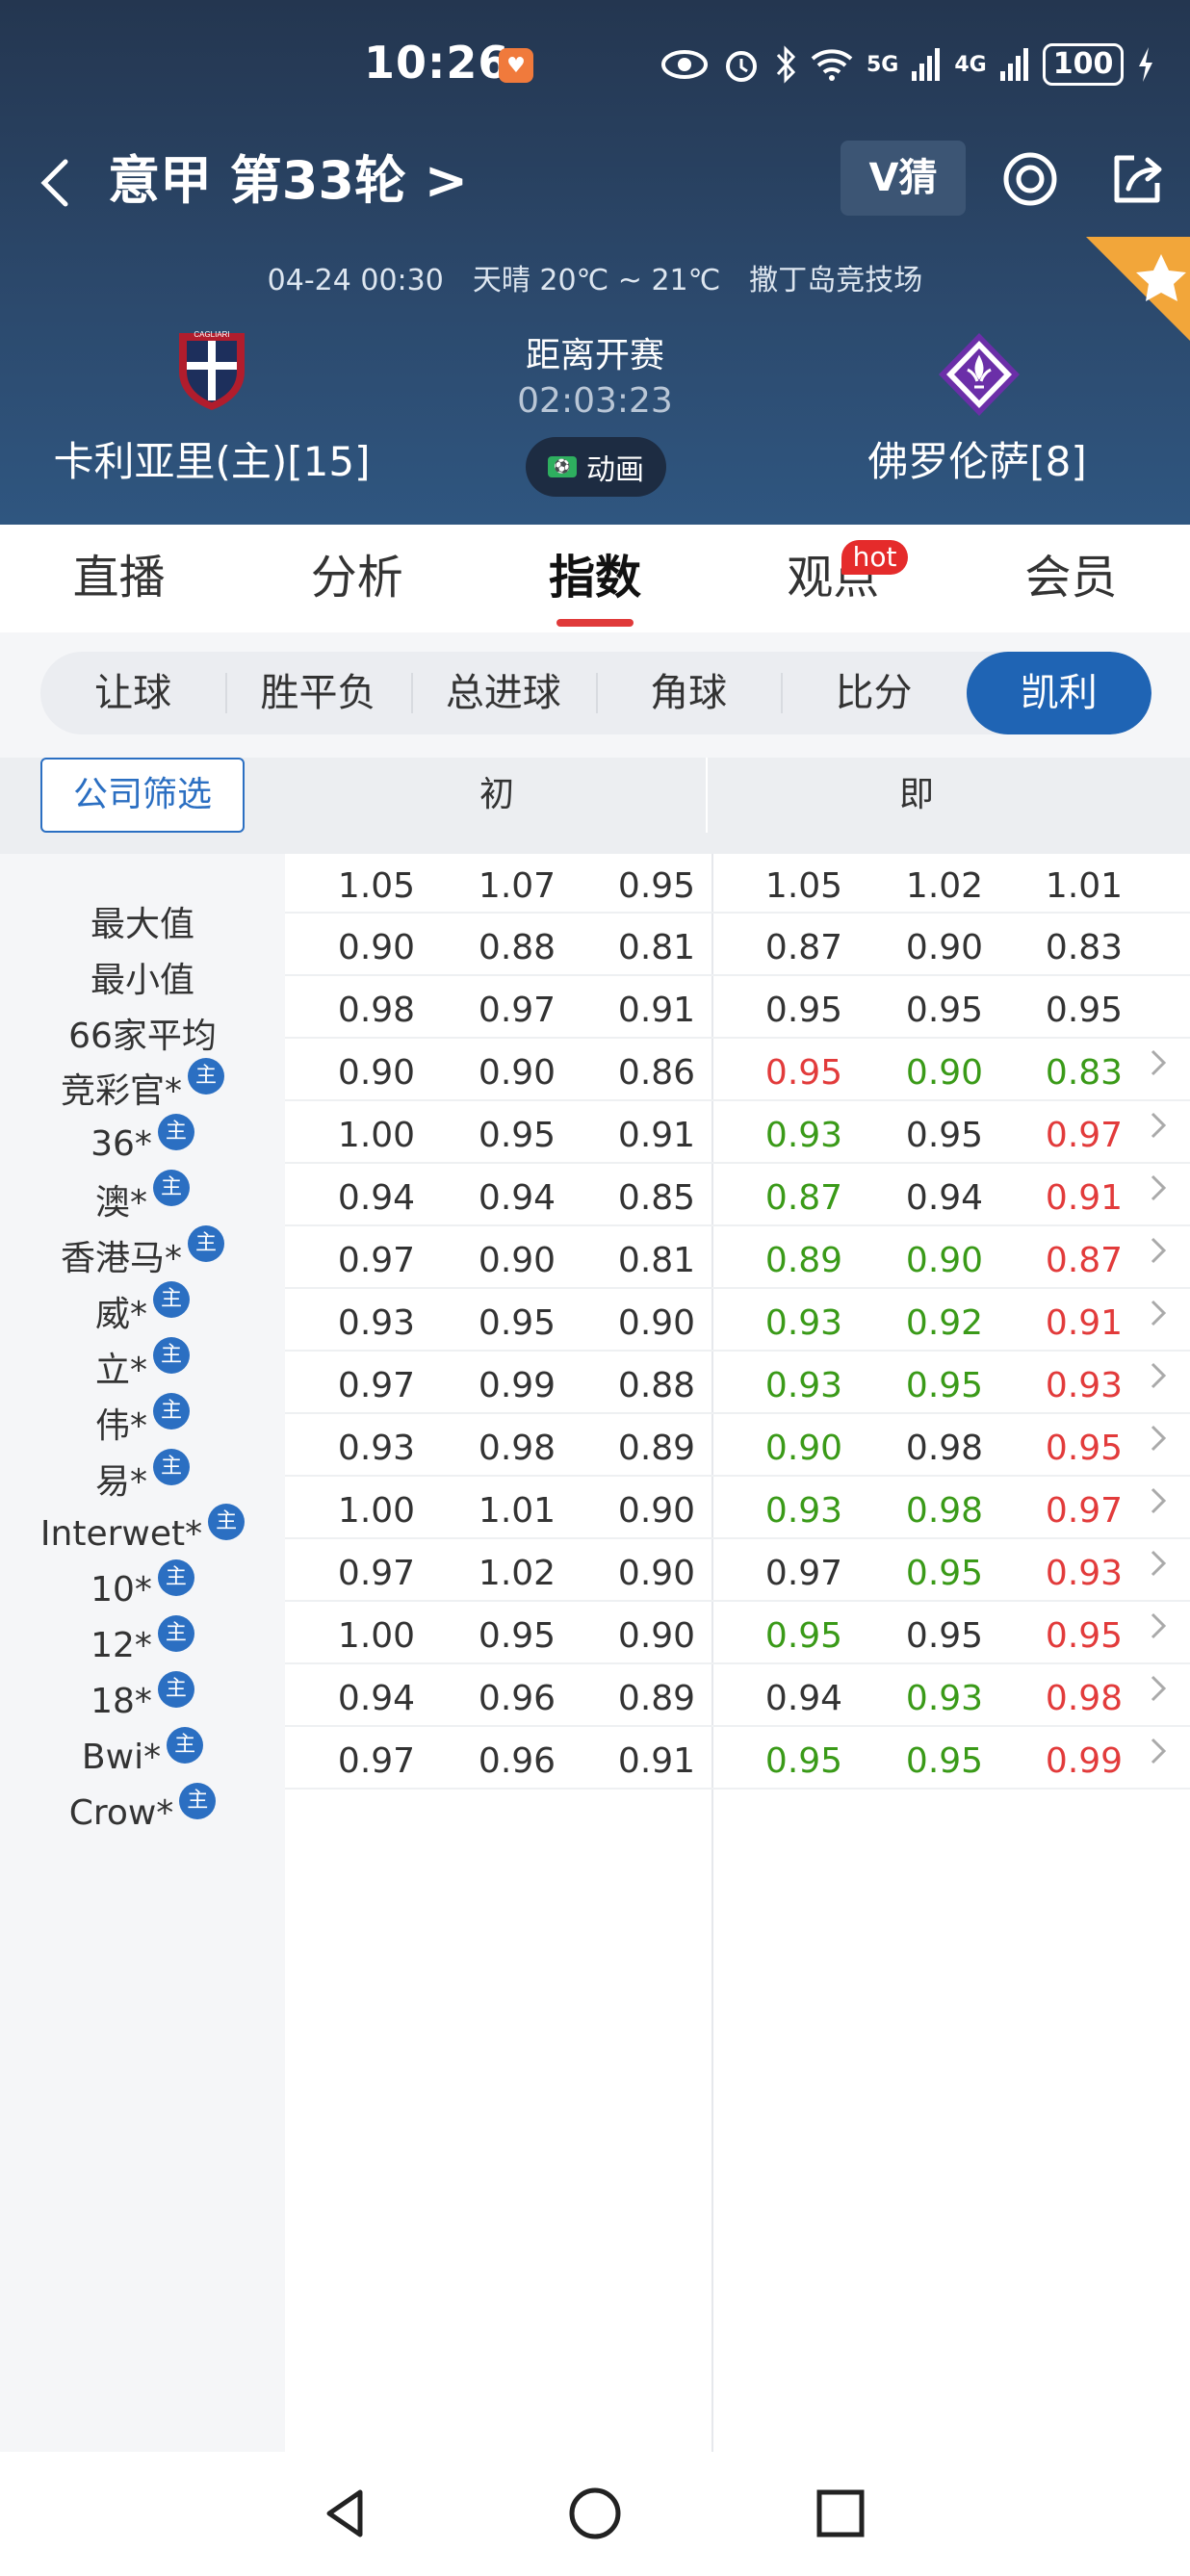 The image size is (1190, 2576). I want to click on company-name-row: Crow* 主, so click(143, 1812).